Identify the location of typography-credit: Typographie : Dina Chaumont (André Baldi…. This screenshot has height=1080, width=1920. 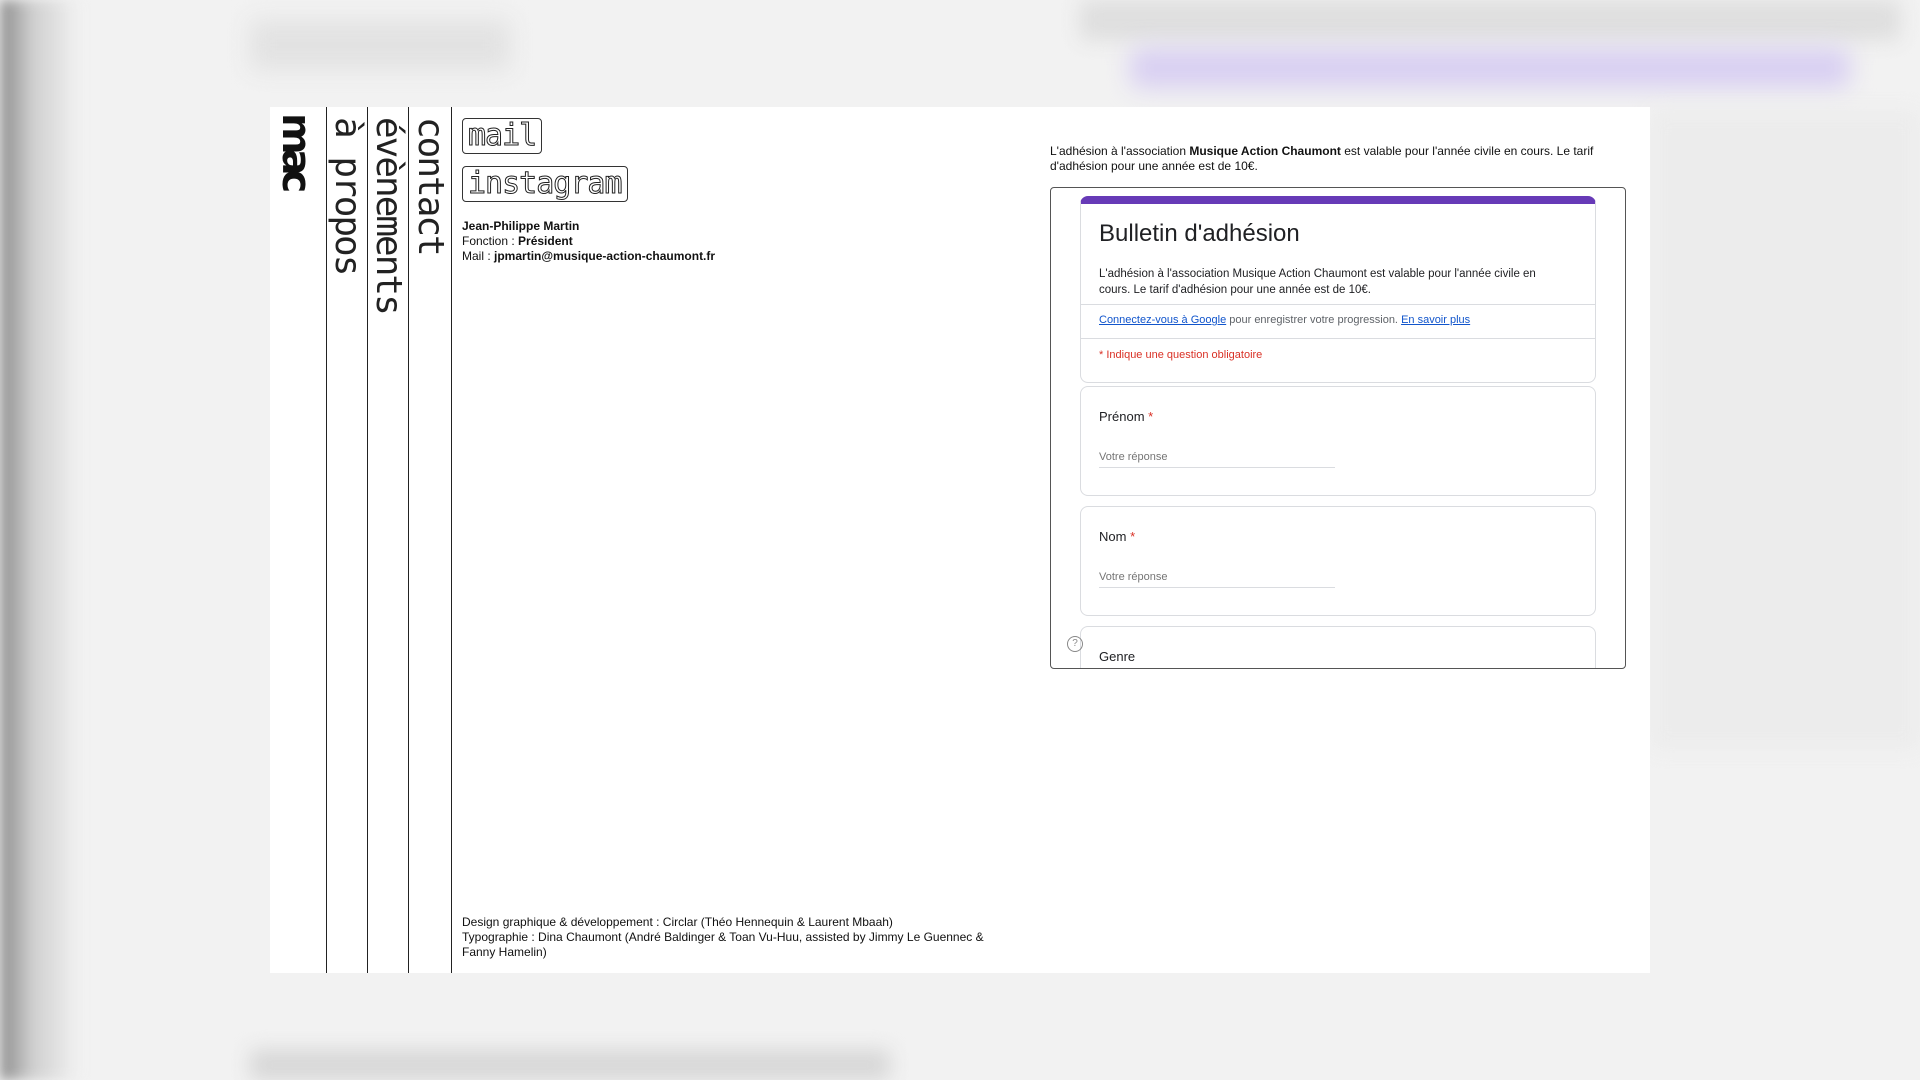
(723, 944).